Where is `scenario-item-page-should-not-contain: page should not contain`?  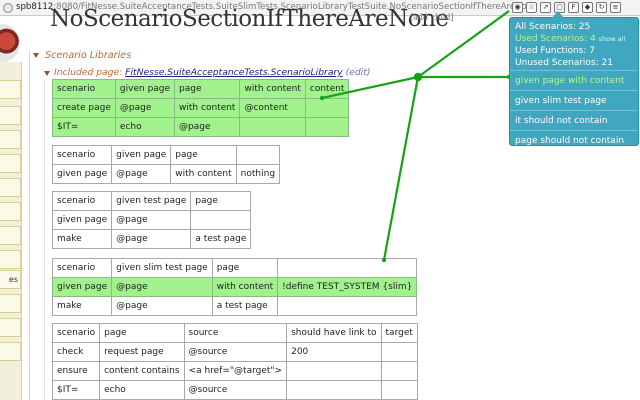
scenario-item-page-should-not-contain: page should not contain is located at coordinates (574, 141).